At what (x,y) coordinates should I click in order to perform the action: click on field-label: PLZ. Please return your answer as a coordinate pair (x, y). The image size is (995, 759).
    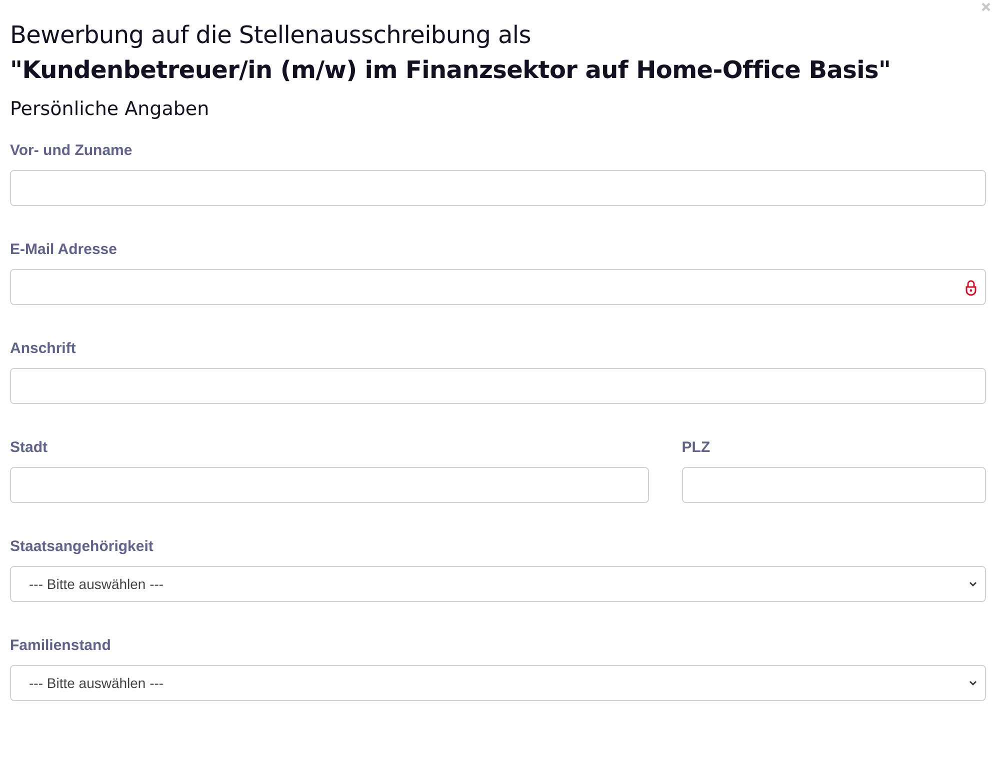
    Looking at the image, I should click on (697, 448).